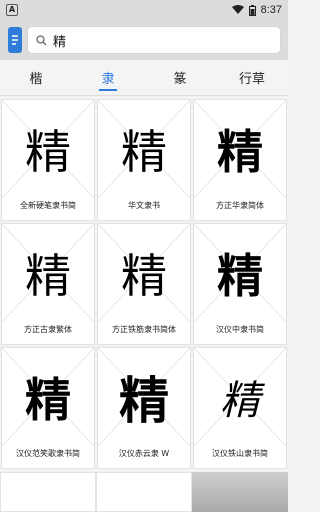 The width and height of the screenshot is (320, 512). I want to click on font-name: 全新硬笔隶书简, so click(48, 205).